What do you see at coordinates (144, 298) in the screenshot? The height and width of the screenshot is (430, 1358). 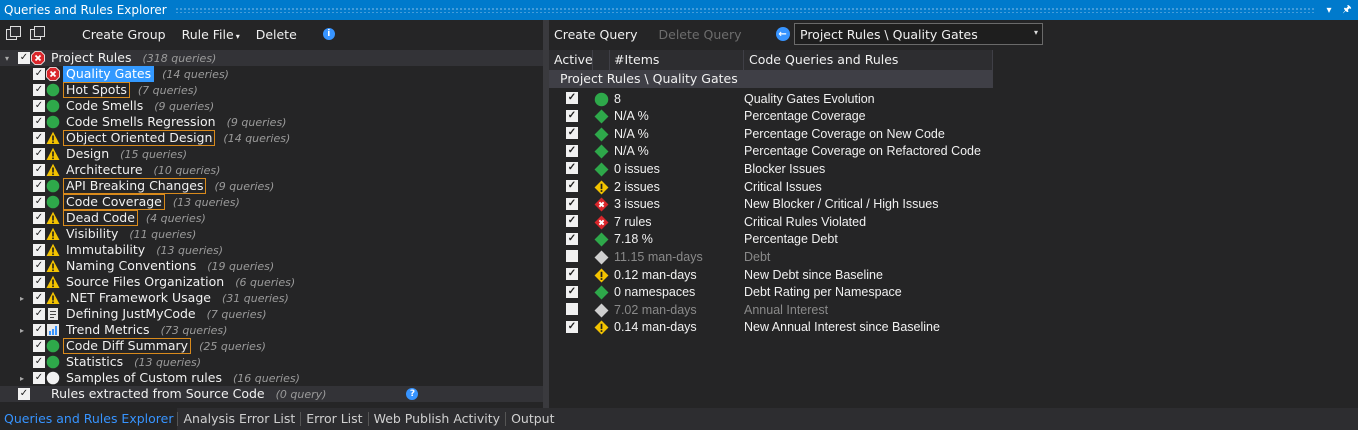 I see `tree-item-net-framework-usage: ▸ ✓ .NET Framework Usage (31 queries)` at bounding box center [144, 298].